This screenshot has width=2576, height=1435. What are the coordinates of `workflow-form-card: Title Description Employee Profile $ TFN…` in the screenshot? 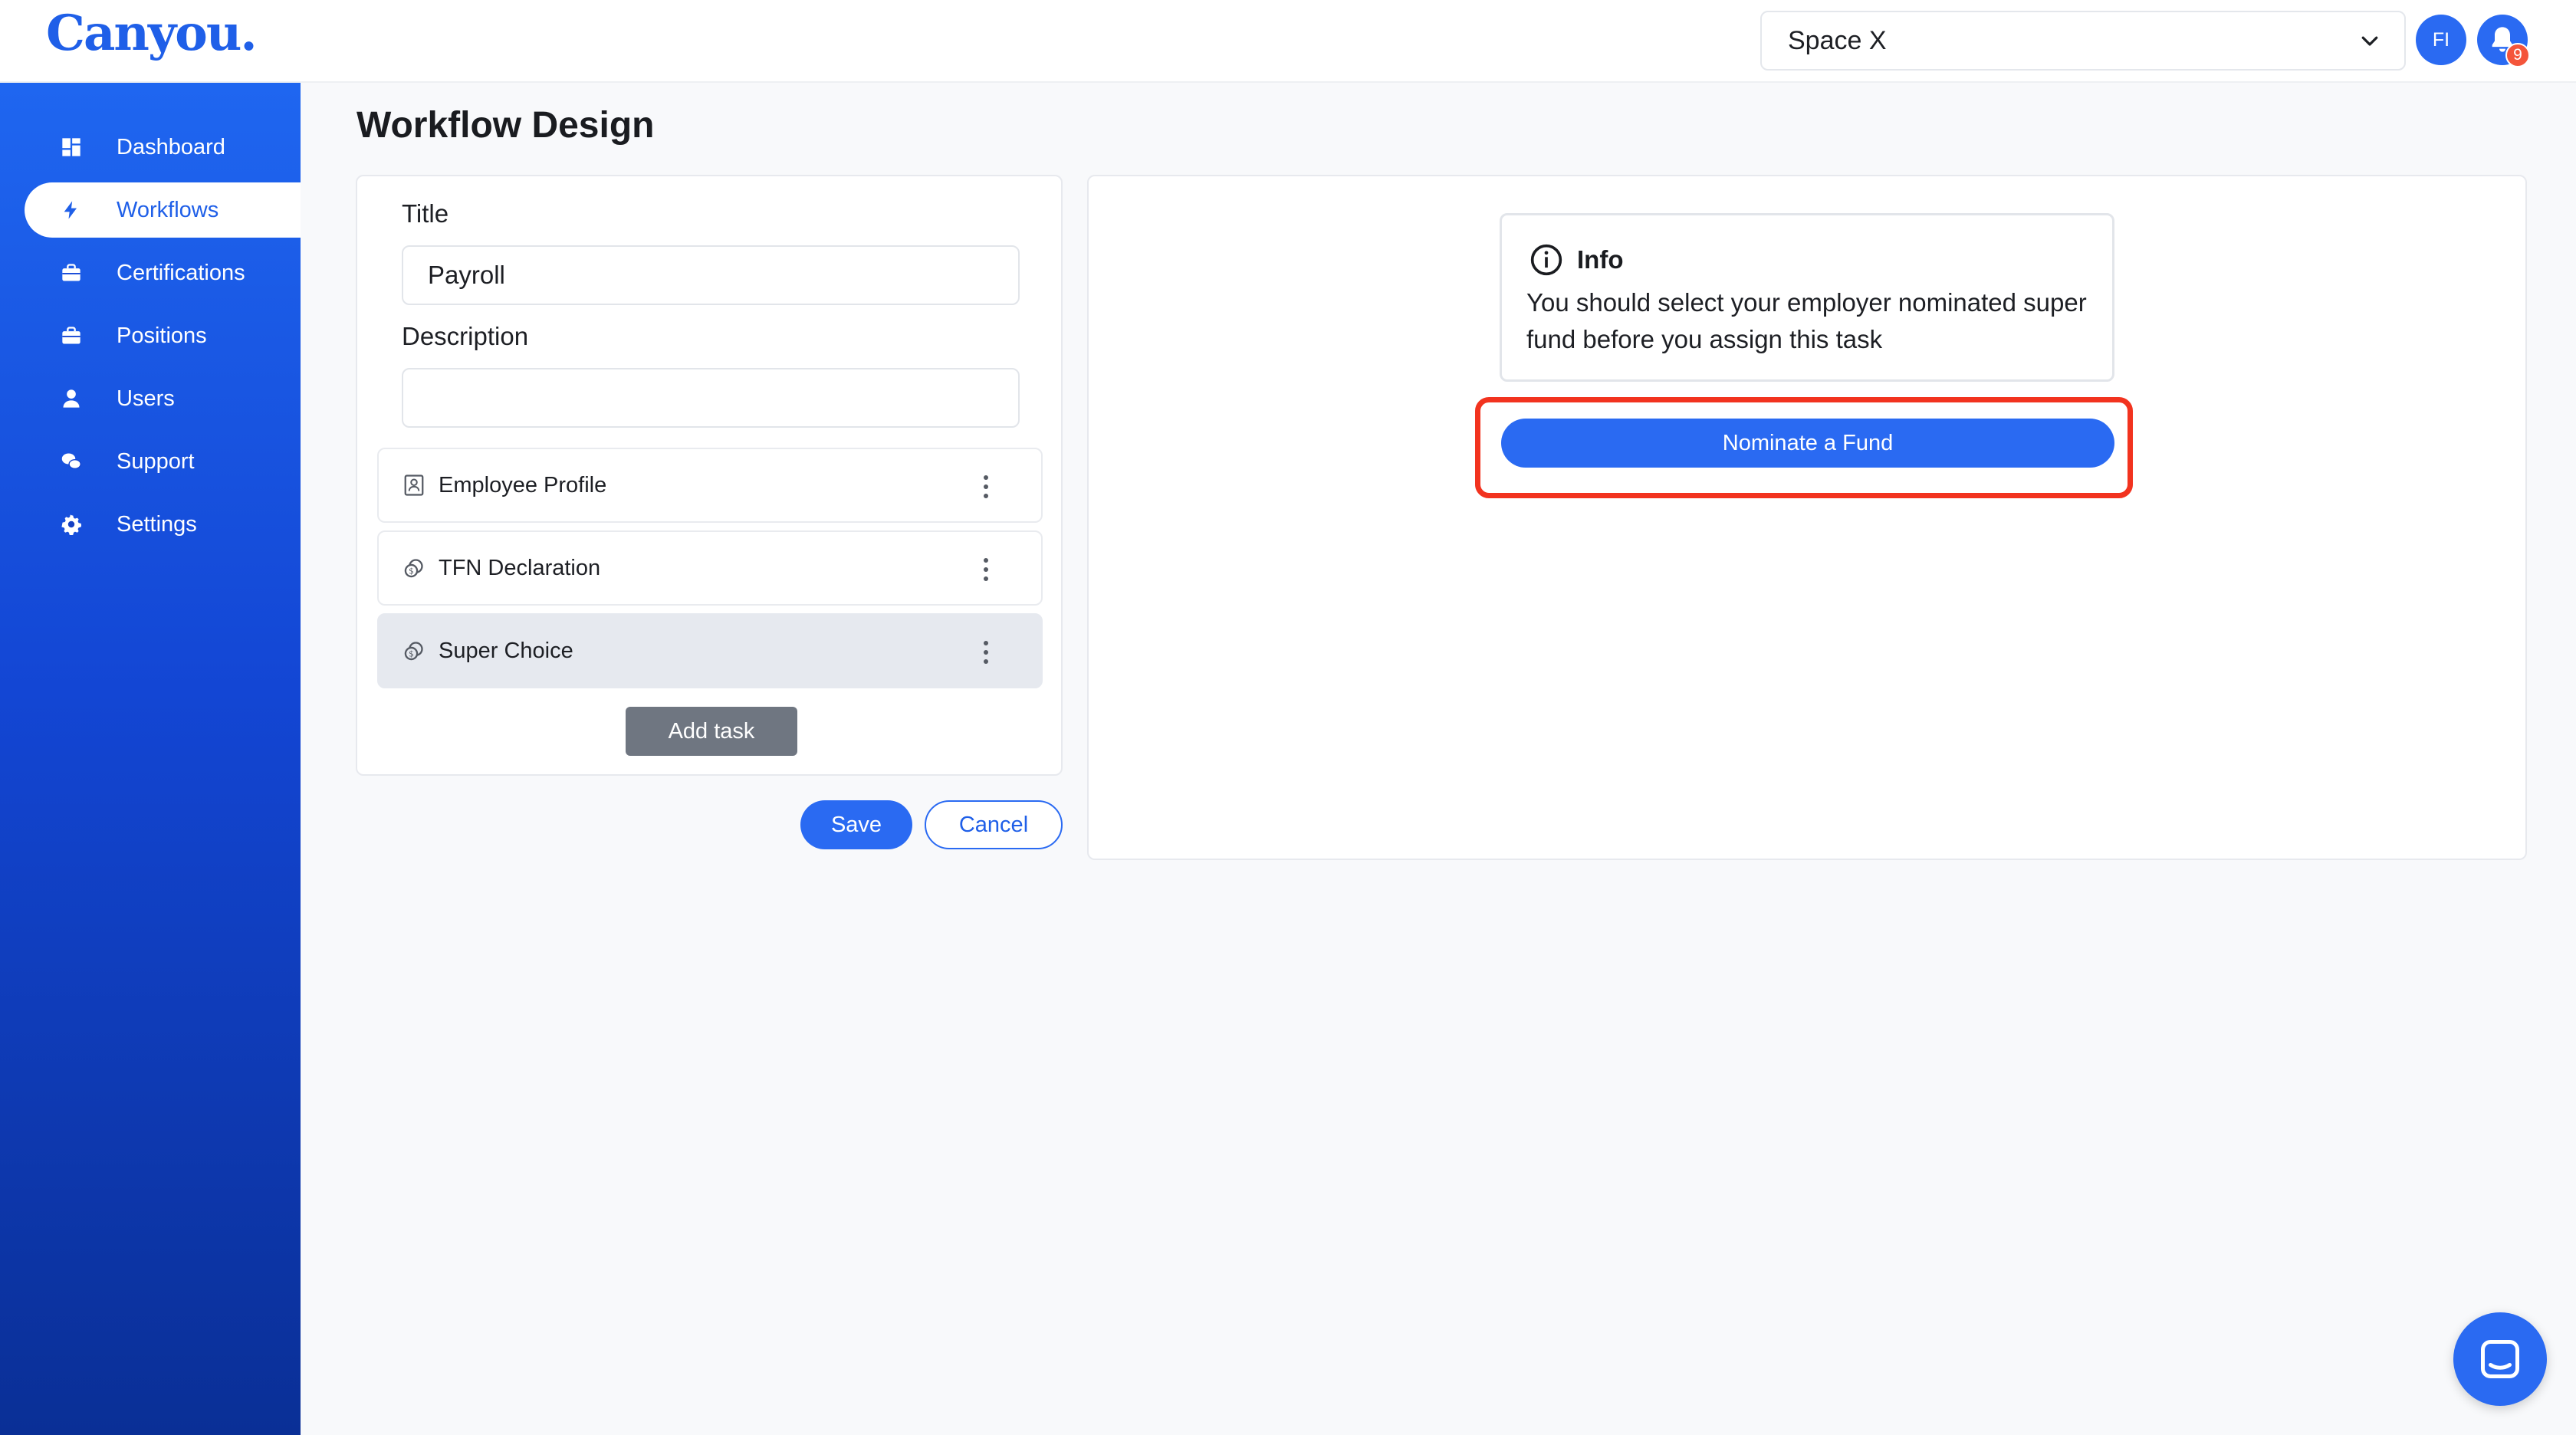 It's located at (709, 476).